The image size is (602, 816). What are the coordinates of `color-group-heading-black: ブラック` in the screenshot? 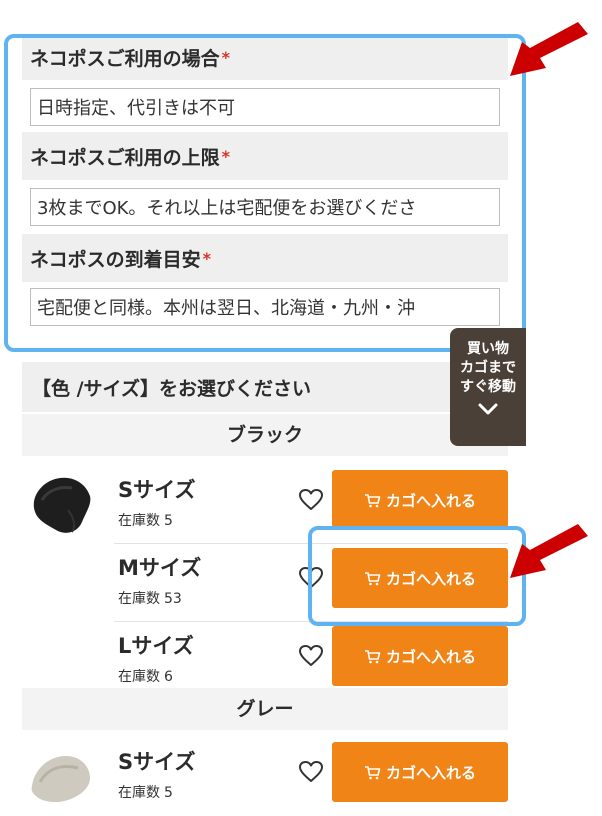 It's located at (265, 435).